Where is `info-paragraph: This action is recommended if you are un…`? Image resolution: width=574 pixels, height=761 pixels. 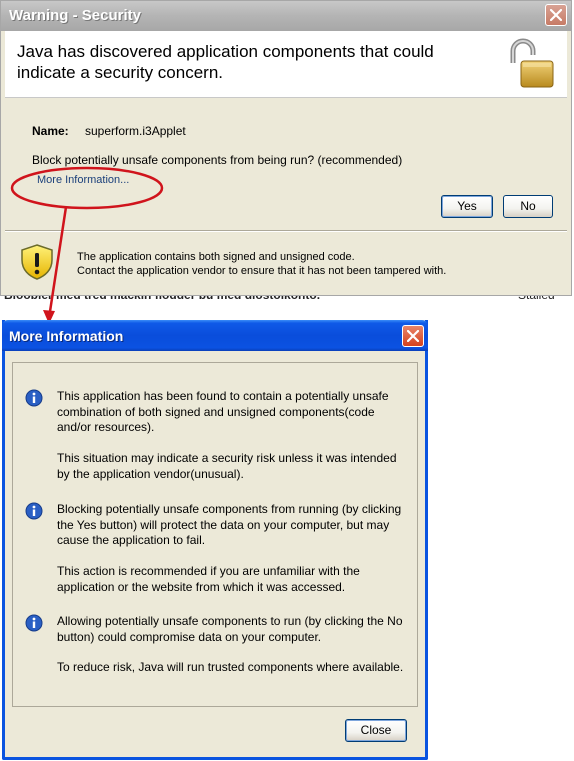
info-paragraph: This action is recommended if you are un… is located at coordinates (208, 579).